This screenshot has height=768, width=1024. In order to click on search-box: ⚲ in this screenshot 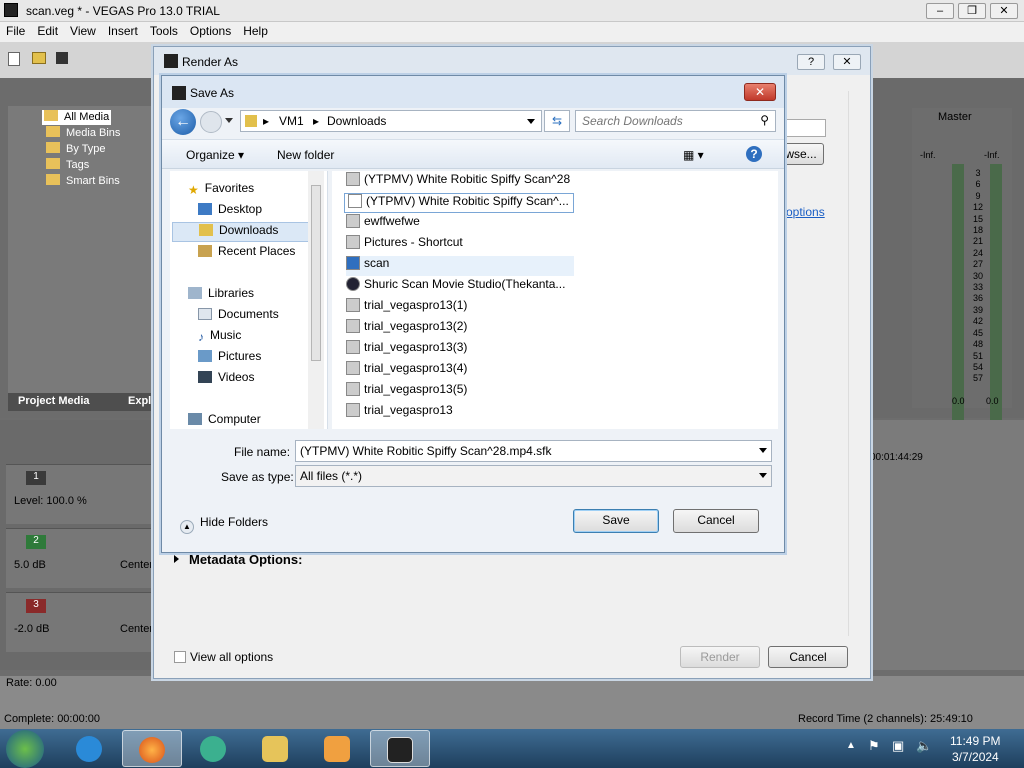, I will do `click(675, 121)`.